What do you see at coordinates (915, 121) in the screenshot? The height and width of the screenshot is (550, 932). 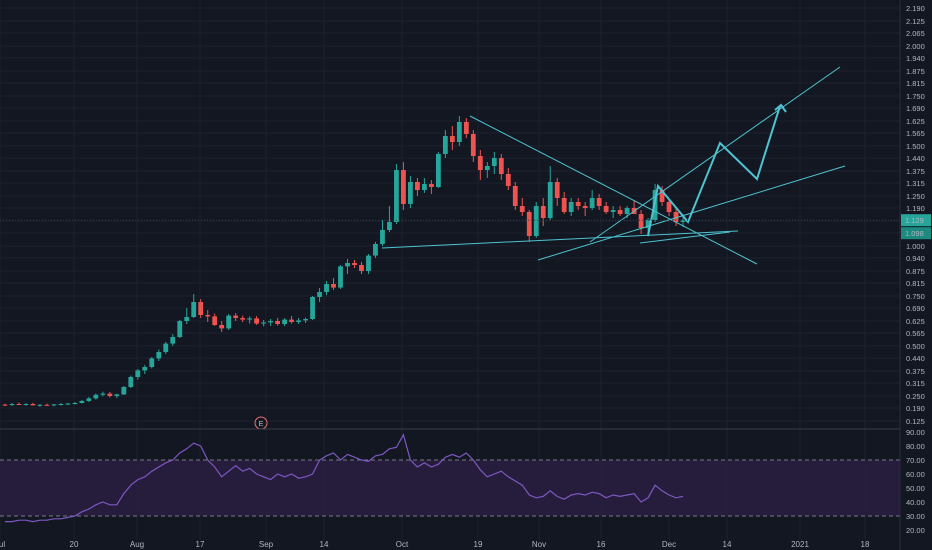 I see `price-tick-label: 1.625` at bounding box center [915, 121].